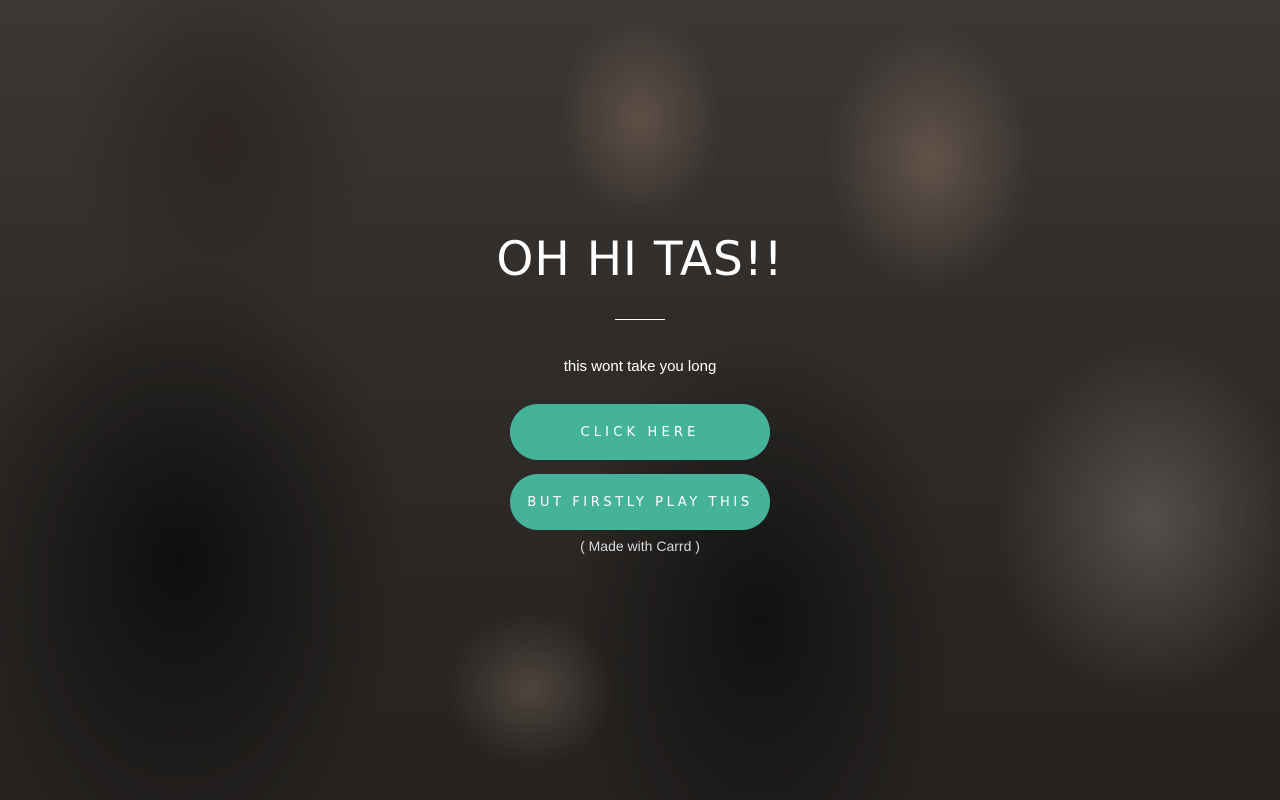 This screenshot has height=800, width=1280. Describe the element at coordinates (640, 366) in the screenshot. I see `page-subtitle: this wont take you long` at that location.